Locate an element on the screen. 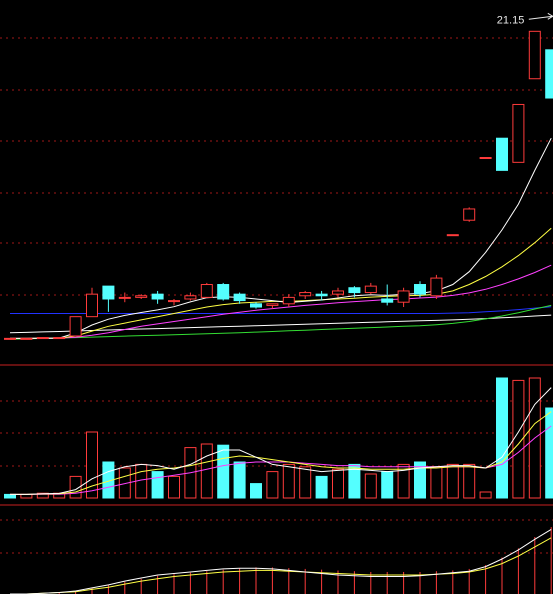 This screenshot has height=594, width=553. max-price-label: 21.15 is located at coordinates (511, 20).